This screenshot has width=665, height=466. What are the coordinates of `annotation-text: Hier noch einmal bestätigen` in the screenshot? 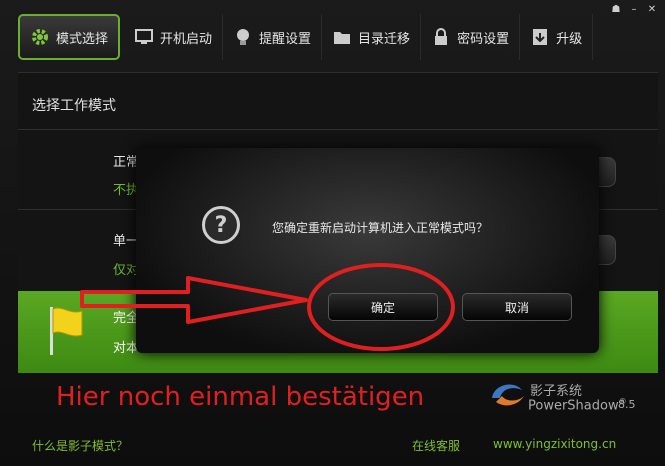 It's located at (240, 397).